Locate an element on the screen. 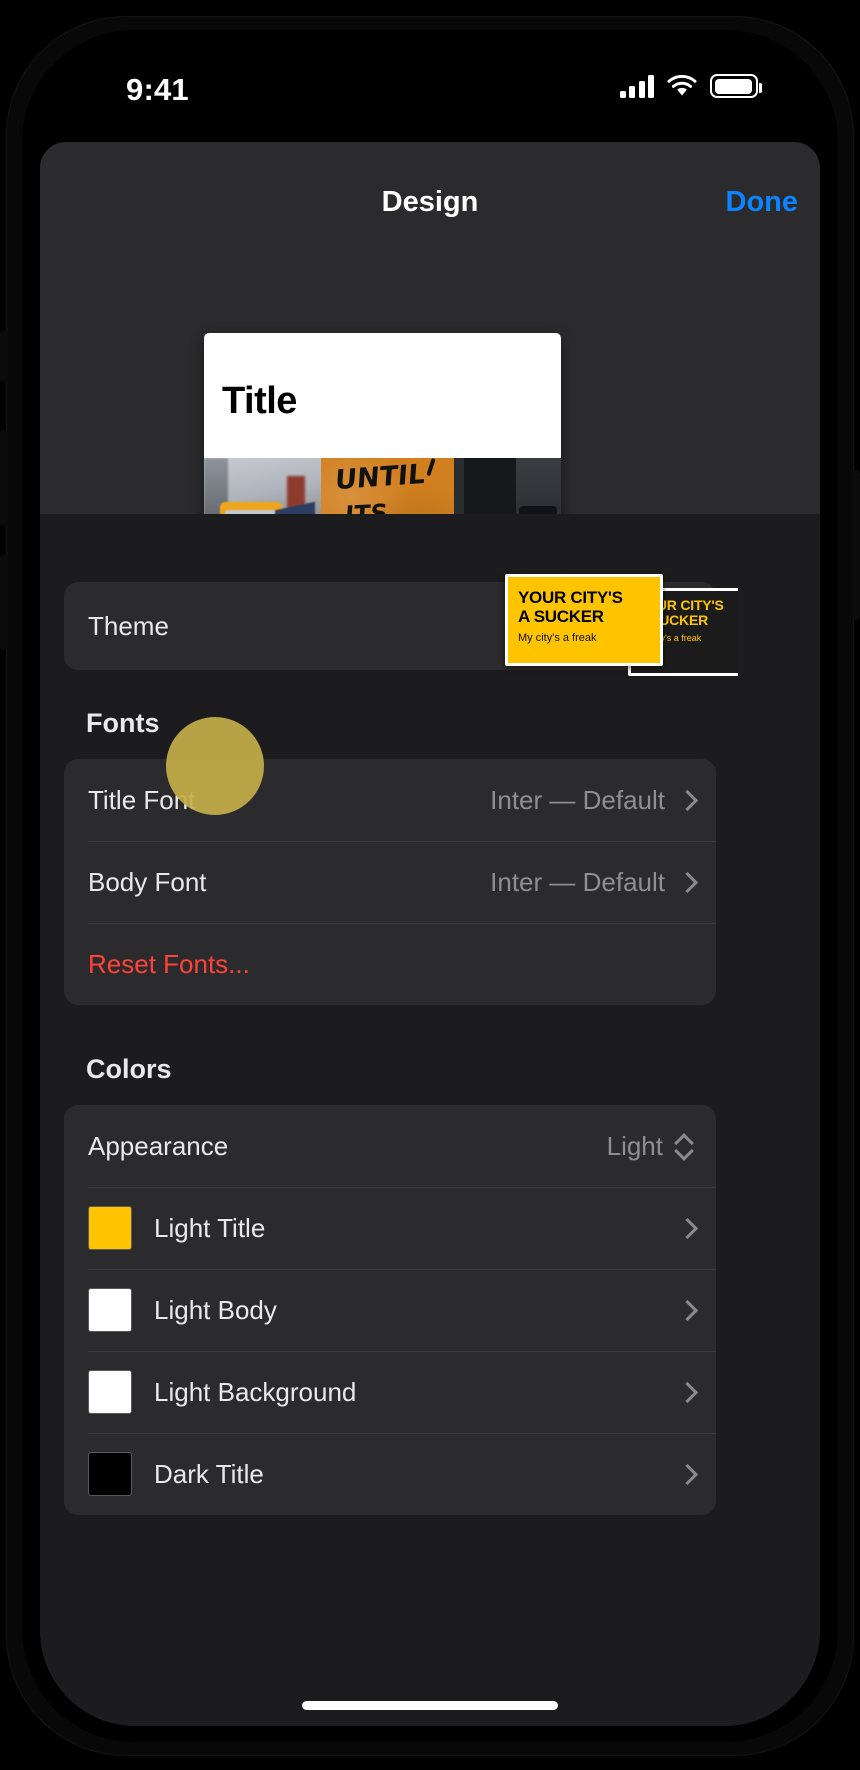 This screenshot has height=1770, width=860. color-row-light-title: Light Title is located at coordinates (390, 1228).